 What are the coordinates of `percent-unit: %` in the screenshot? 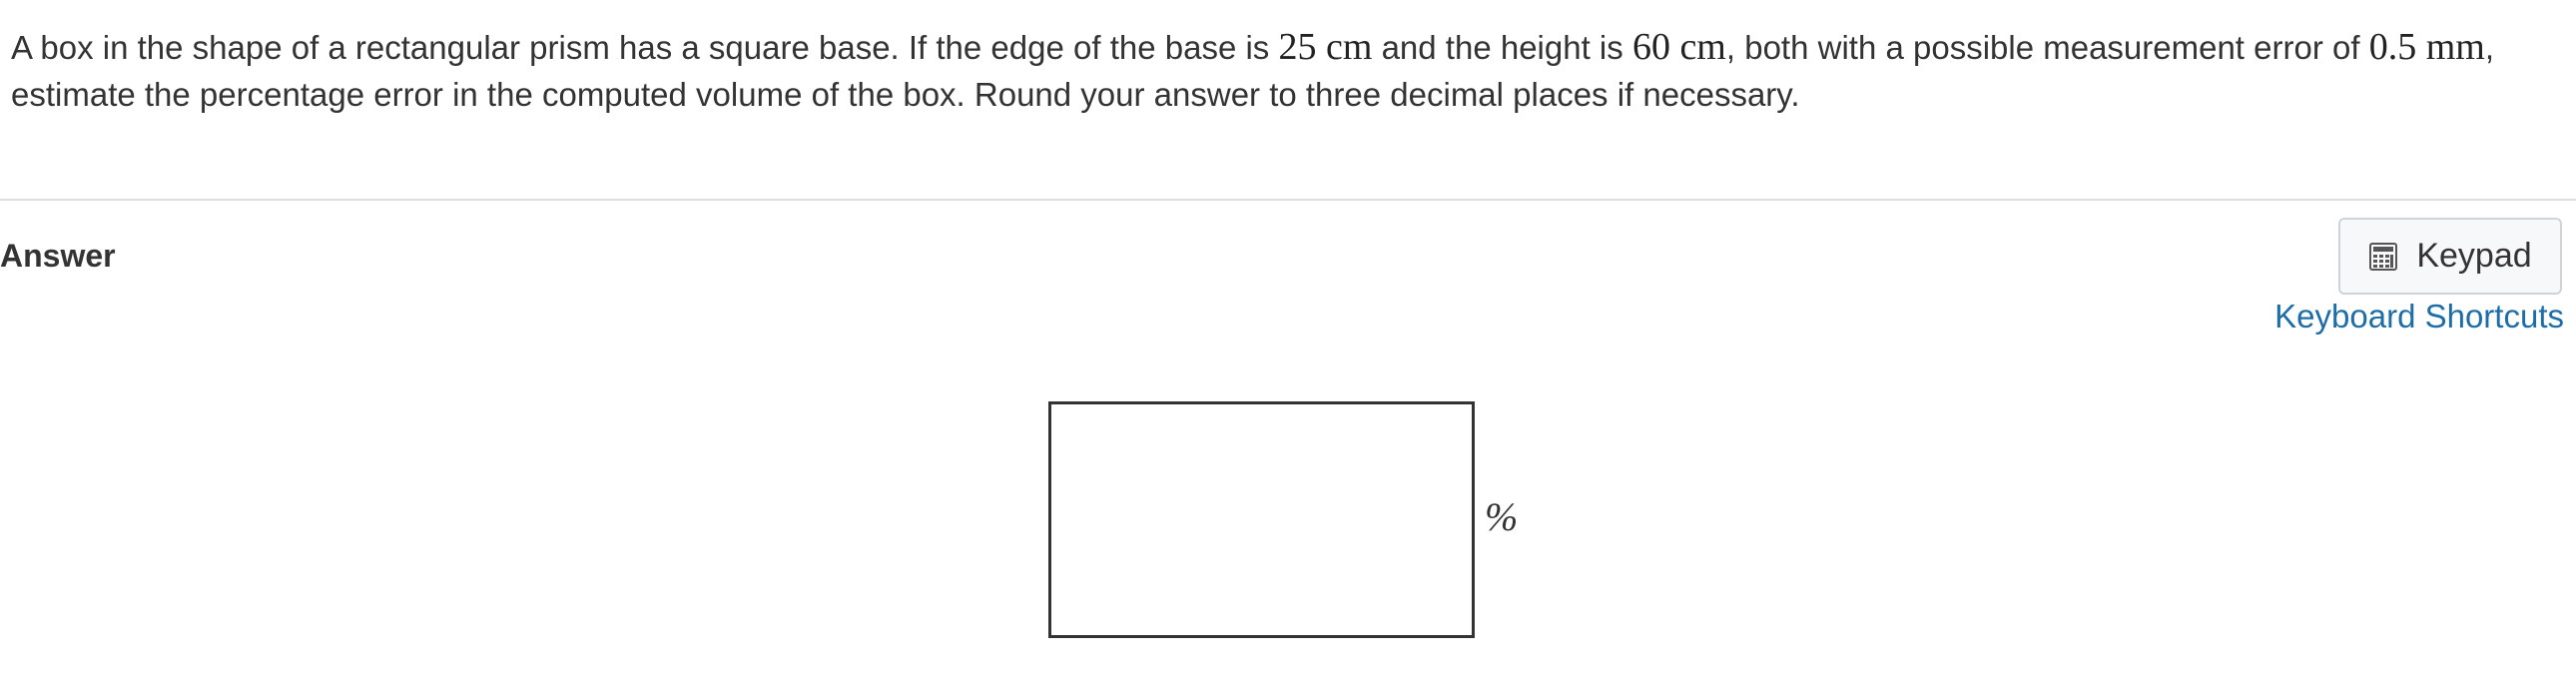 It's located at (1502, 516).